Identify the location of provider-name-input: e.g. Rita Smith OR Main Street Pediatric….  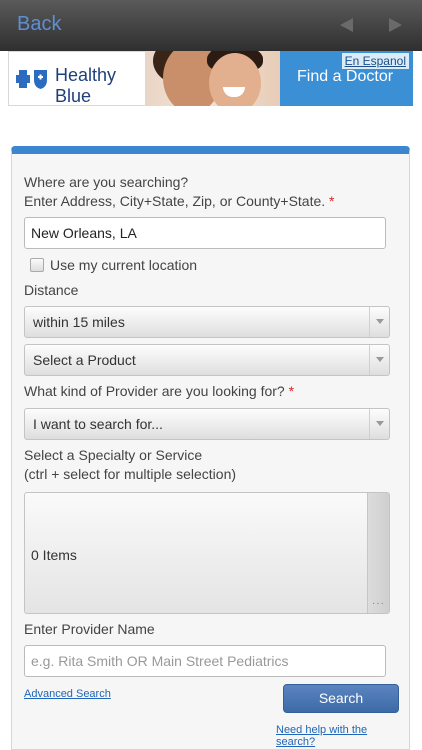
(205, 661).